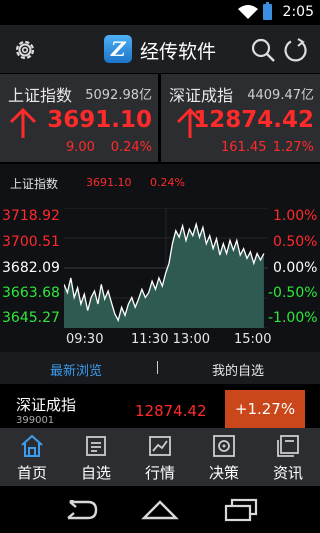 The image size is (320, 533). What do you see at coordinates (31, 242) in the screenshot?
I see `y-tick-left: 3700.51` at bounding box center [31, 242].